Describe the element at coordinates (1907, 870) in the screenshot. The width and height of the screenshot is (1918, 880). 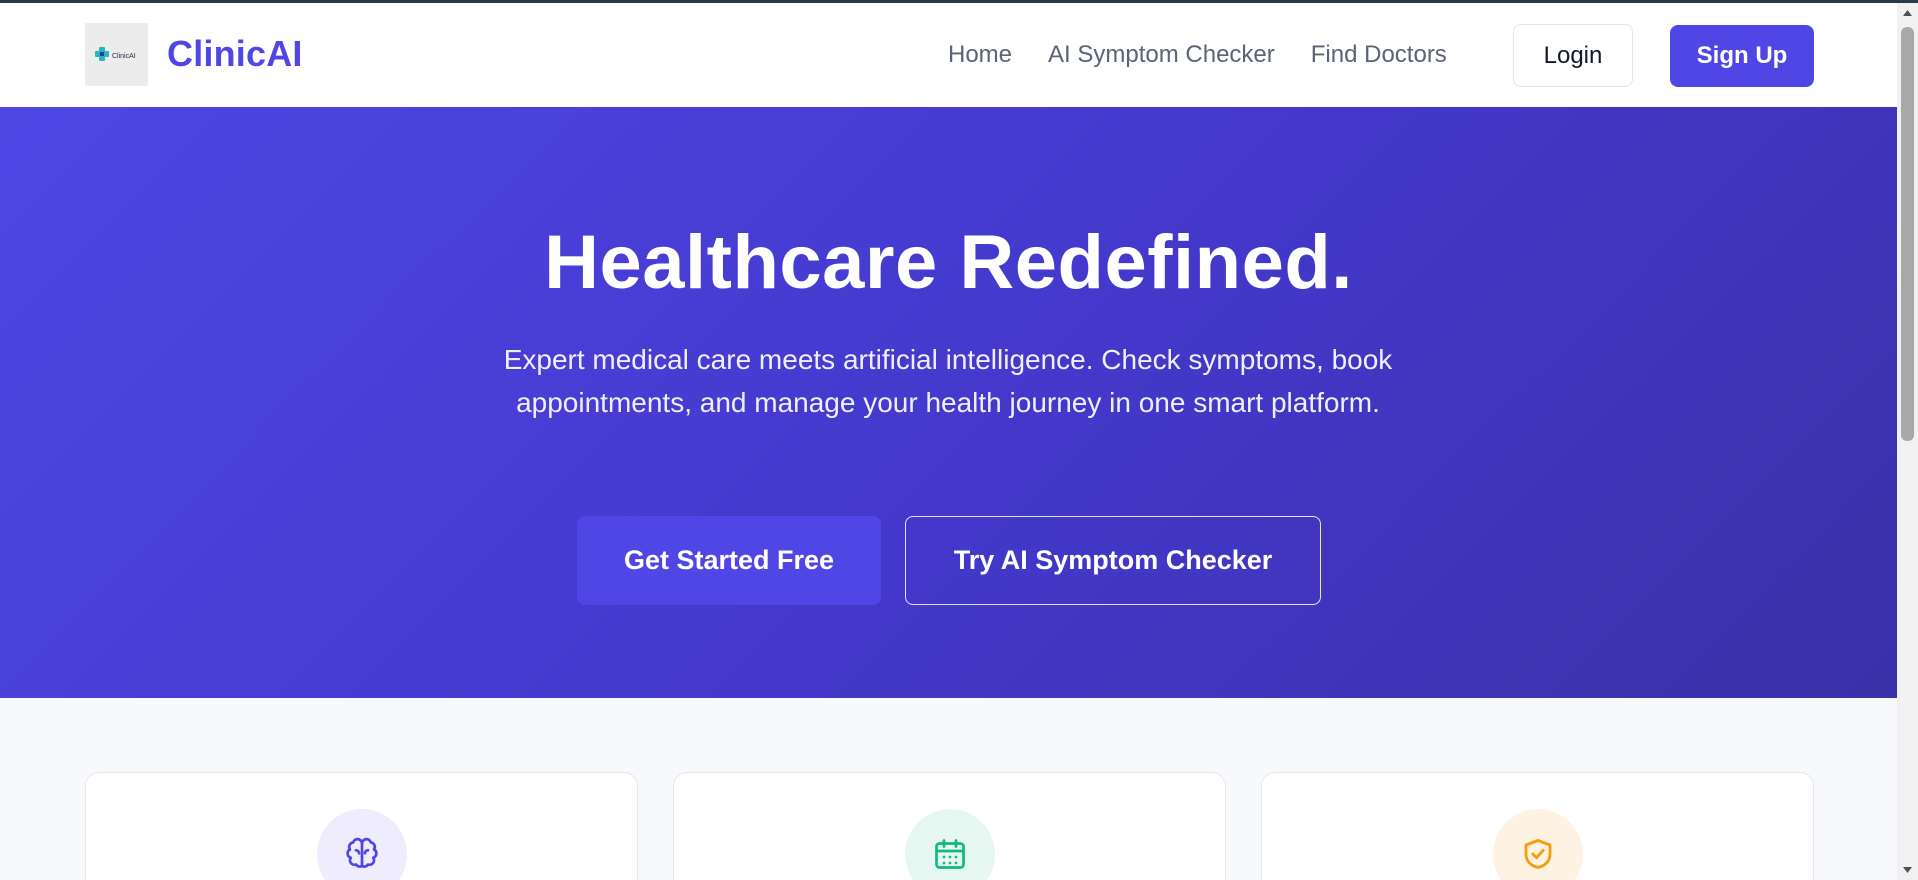
I see `scroll-down-arrow-icon` at that location.